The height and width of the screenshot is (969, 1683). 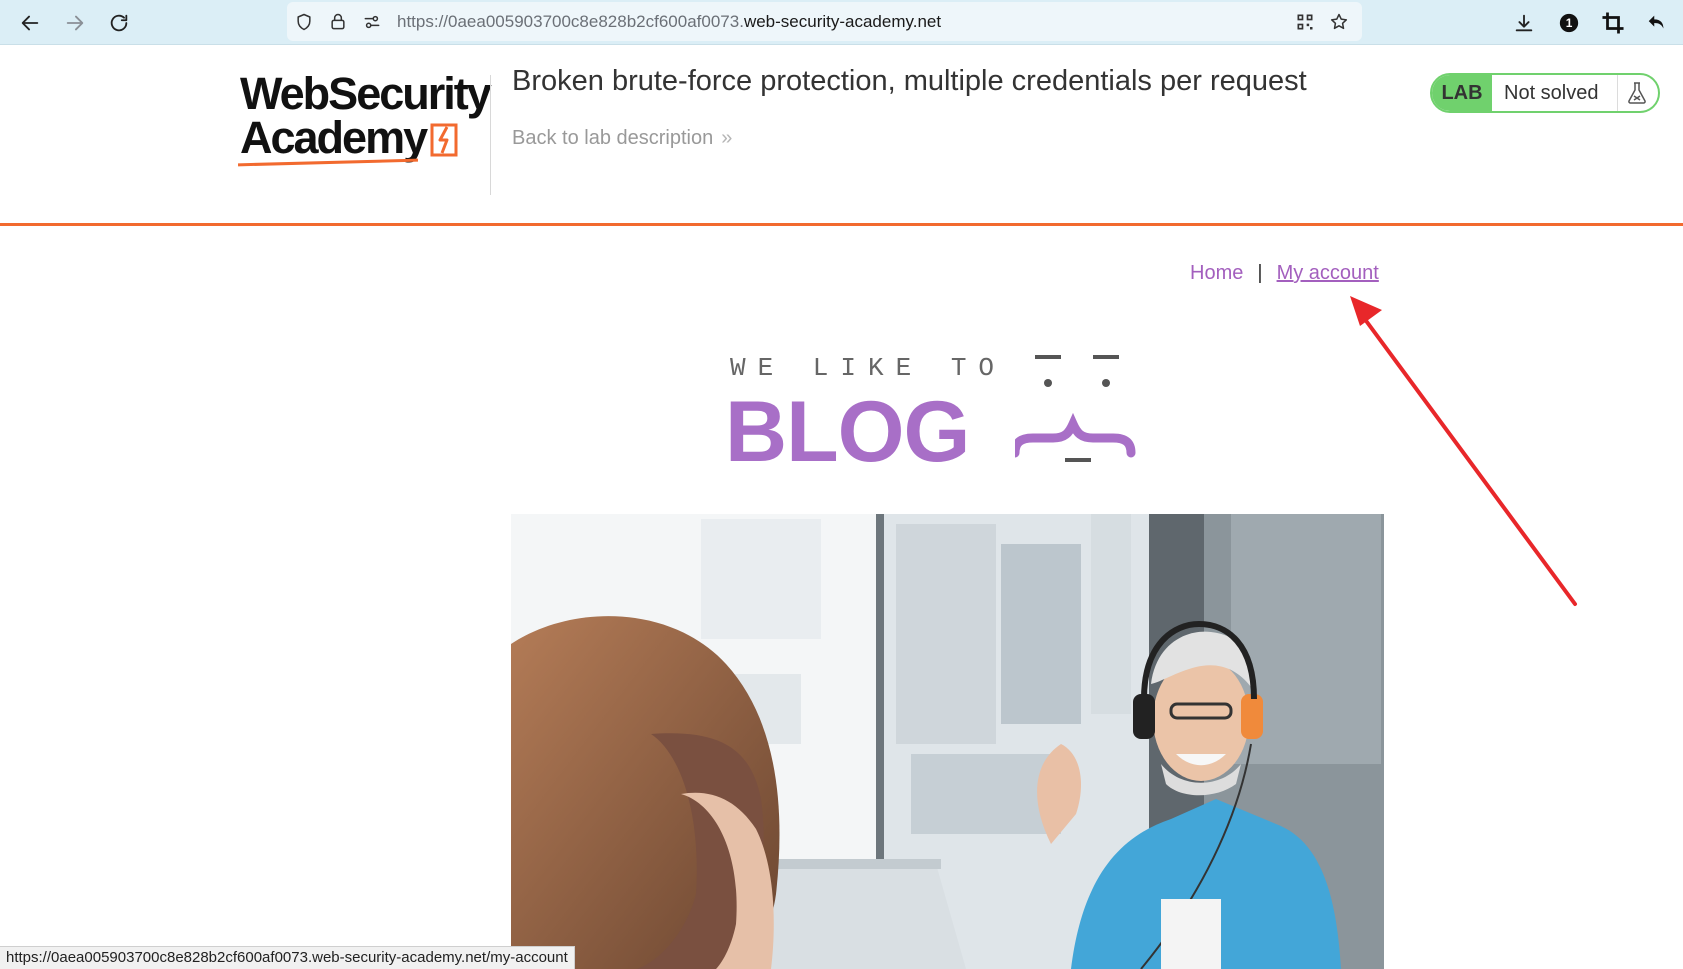 I want to click on bookmark-star-icon, so click(x=1339, y=22).